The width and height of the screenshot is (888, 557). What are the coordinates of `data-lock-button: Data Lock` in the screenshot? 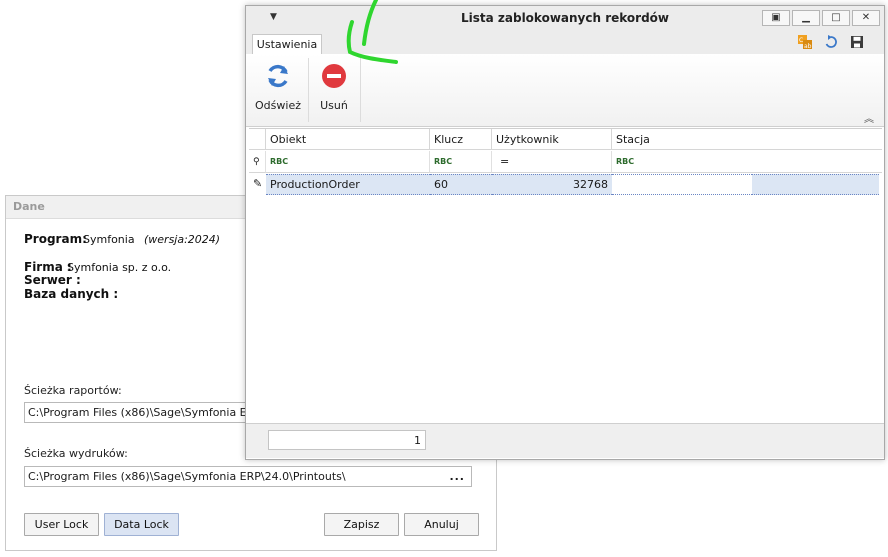 It's located at (141, 524).